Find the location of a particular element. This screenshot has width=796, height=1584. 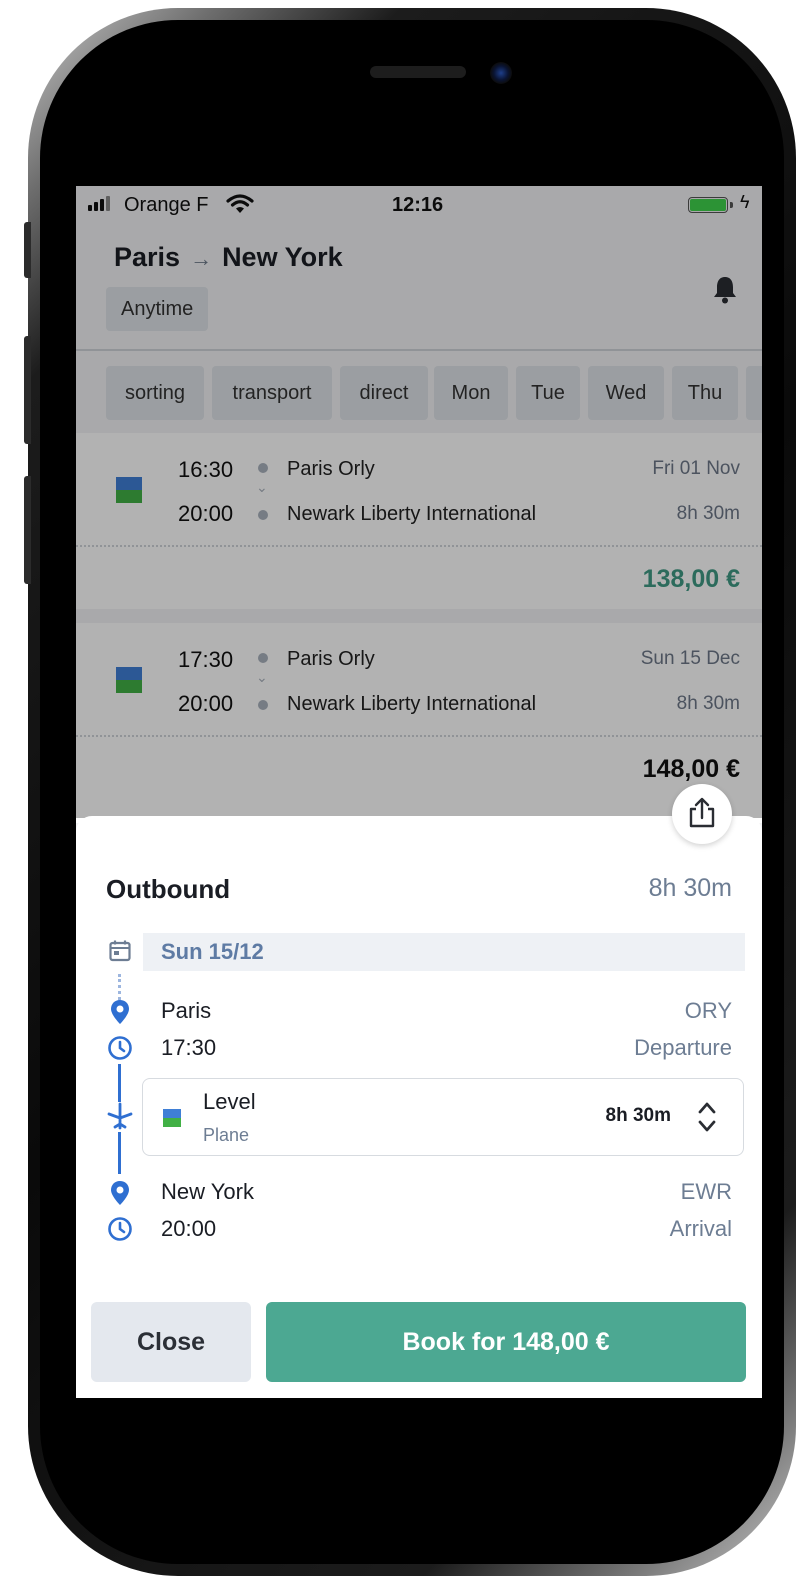

operator-name: Level is located at coordinates (229, 1101).